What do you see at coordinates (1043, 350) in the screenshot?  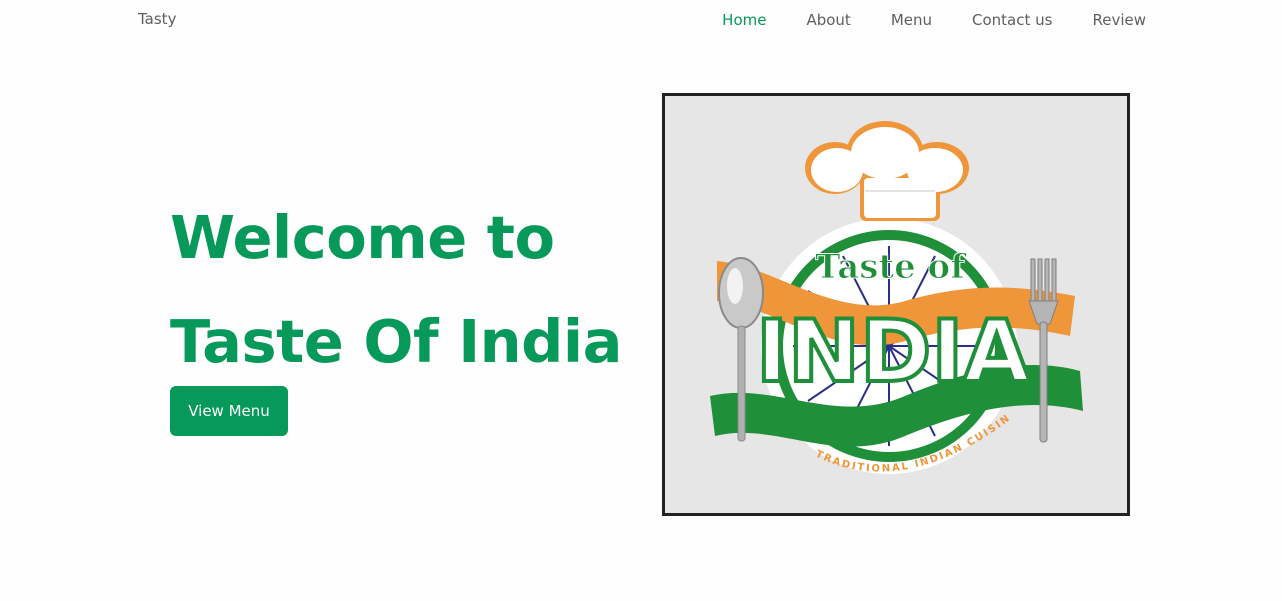 I see `fork-icon` at bounding box center [1043, 350].